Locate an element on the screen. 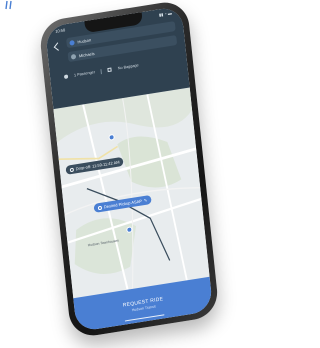 Image resolution: width=320 pixels, height=348 pixels. options-divider is located at coordinates (101, 71).